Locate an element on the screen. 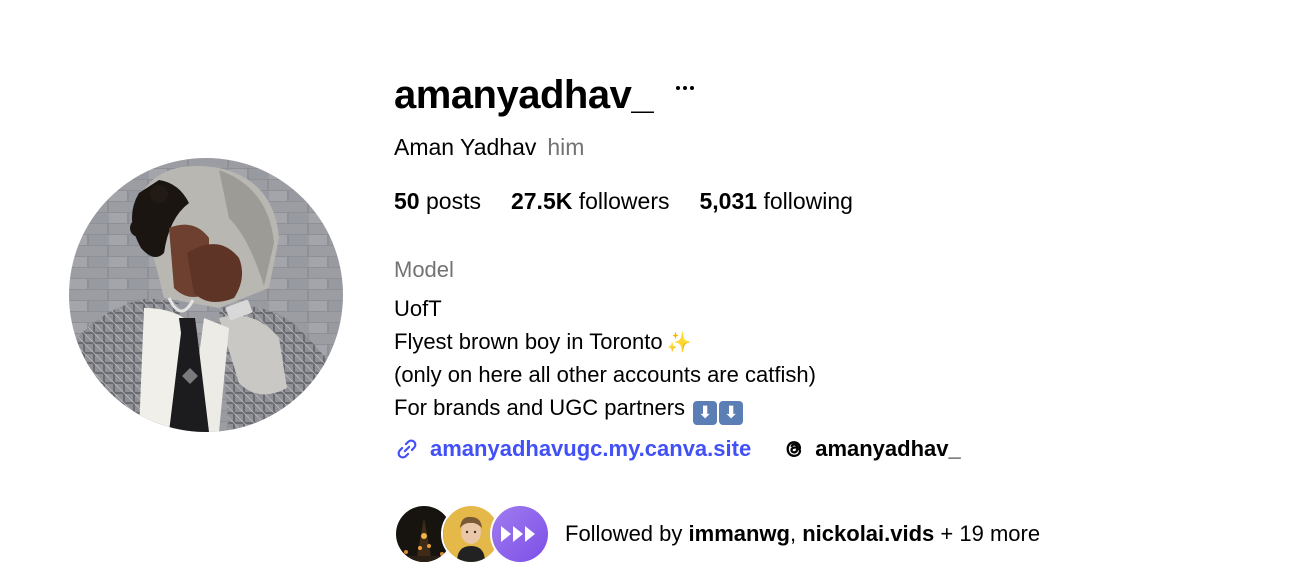 This screenshot has width=1300, height=588. bio-line: For brands and UGC partners ⬇ ⬇ is located at coordinates (824, 408).